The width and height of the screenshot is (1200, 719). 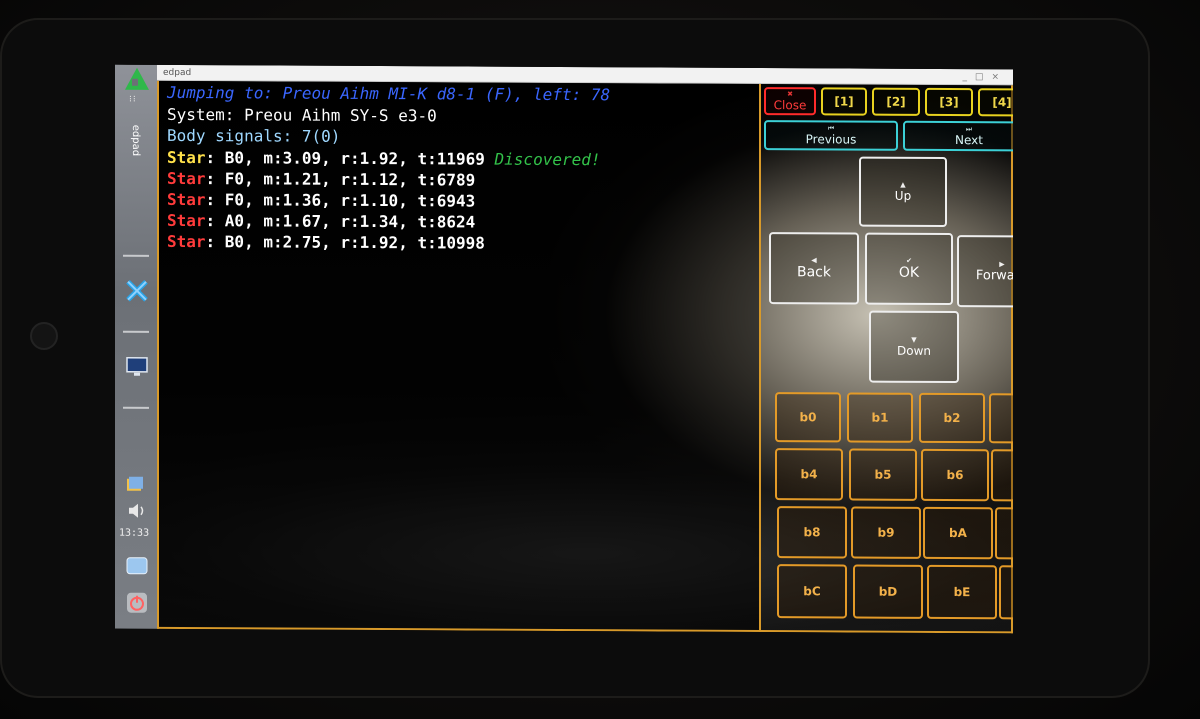 I want to click on power-icon, so click(x=137, y=603).